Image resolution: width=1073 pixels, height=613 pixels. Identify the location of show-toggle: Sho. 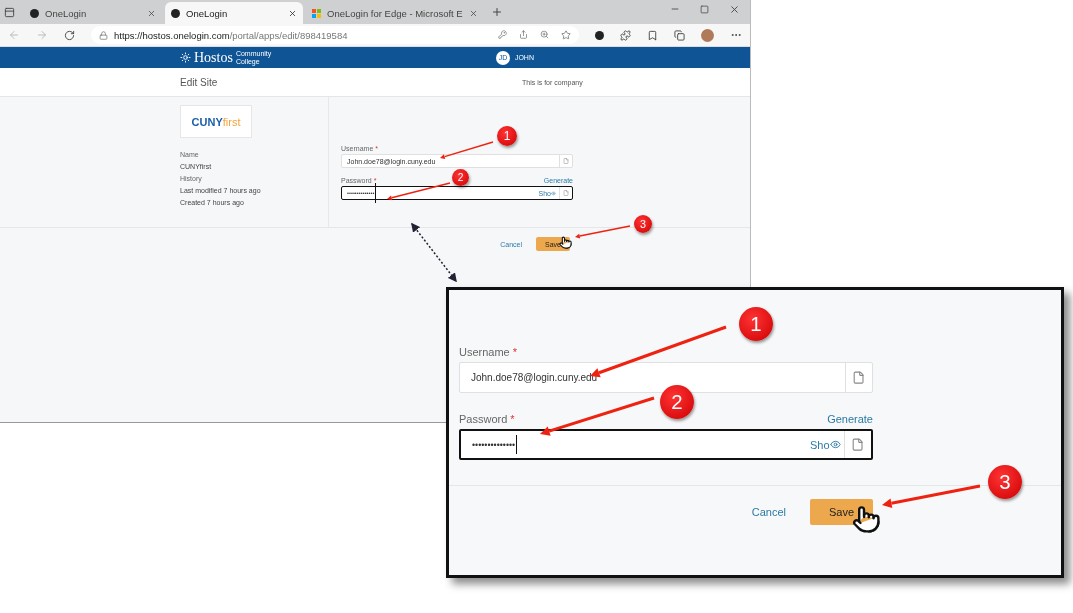
(827, 445).